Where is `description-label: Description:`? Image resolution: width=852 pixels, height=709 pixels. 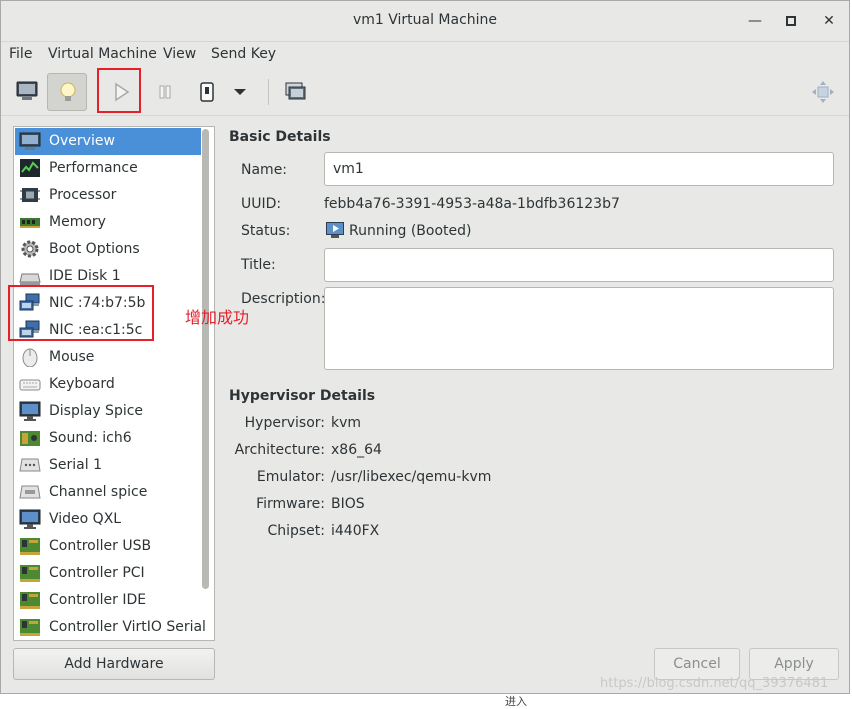
description-label: Description: is located at coordinates (283, 299).